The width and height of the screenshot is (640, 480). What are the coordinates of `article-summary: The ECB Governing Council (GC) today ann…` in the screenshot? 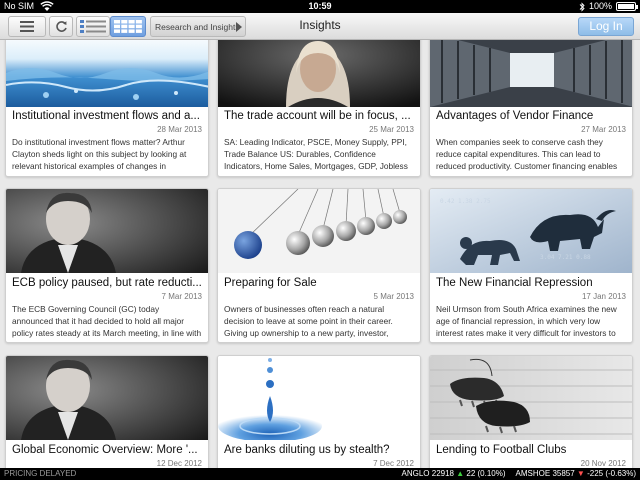 It's located at (107, 322).